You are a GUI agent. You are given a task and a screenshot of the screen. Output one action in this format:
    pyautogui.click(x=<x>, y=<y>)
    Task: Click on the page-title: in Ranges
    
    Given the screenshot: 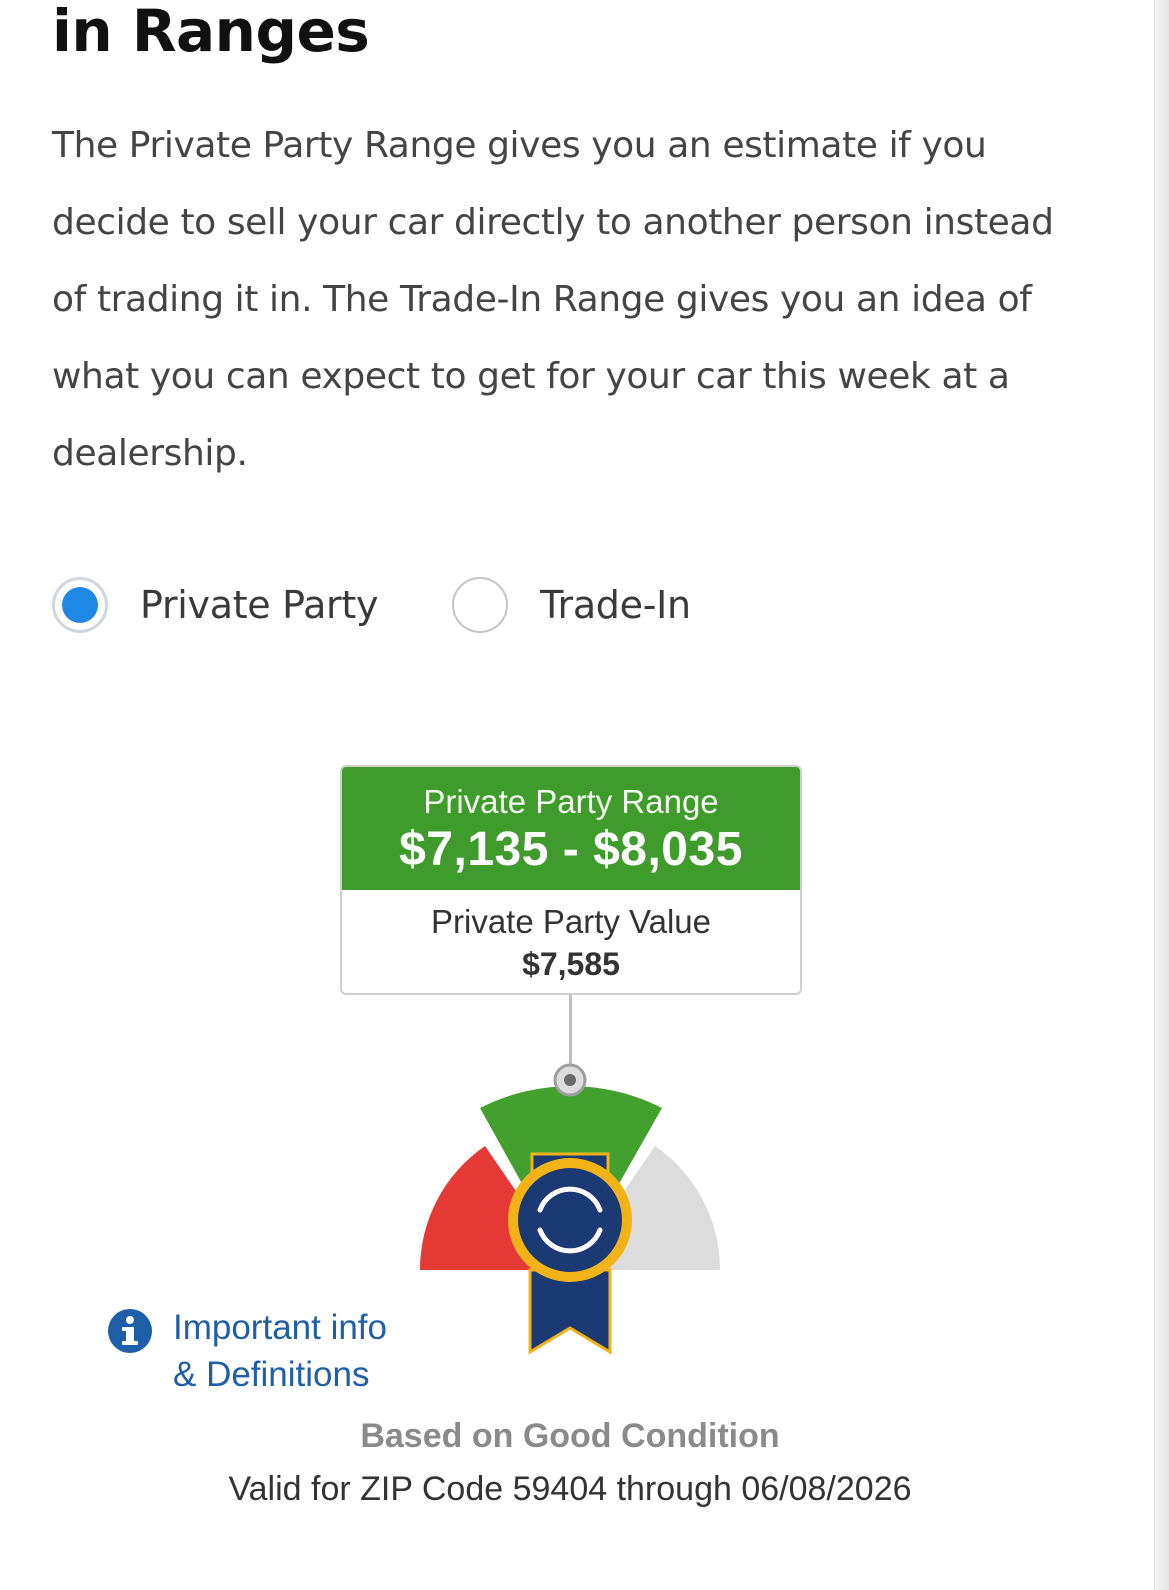 What is the action you would take?
    pyautogui.click(x=211, y=32)
    